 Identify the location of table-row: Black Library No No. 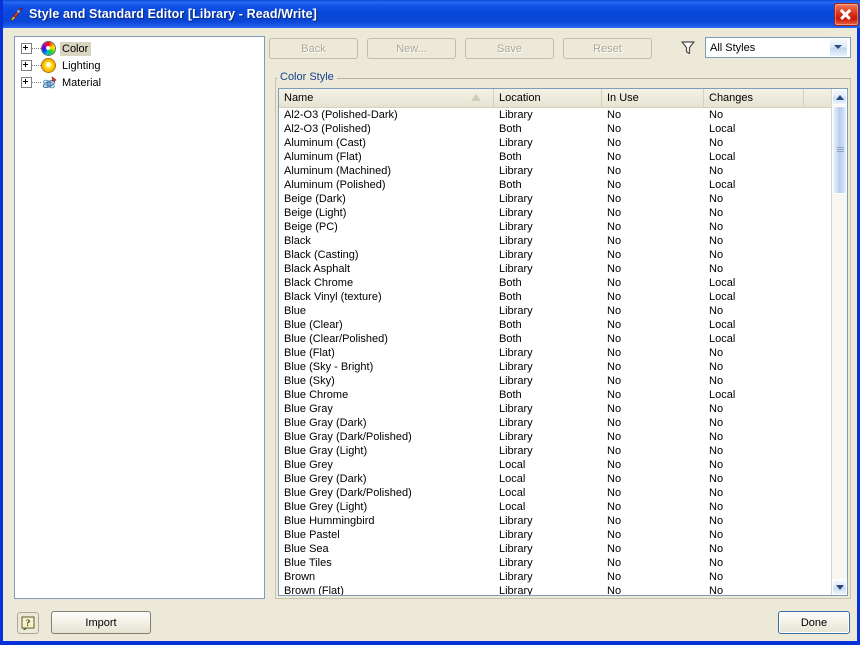
(555, 241).